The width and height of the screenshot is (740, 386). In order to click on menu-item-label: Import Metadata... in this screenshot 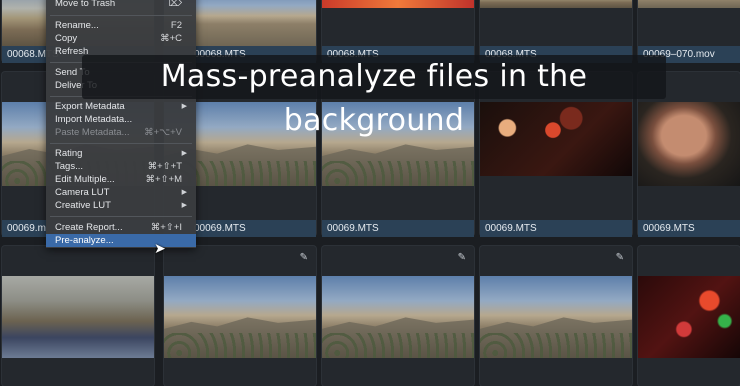, I will do `click(94, 119)`.